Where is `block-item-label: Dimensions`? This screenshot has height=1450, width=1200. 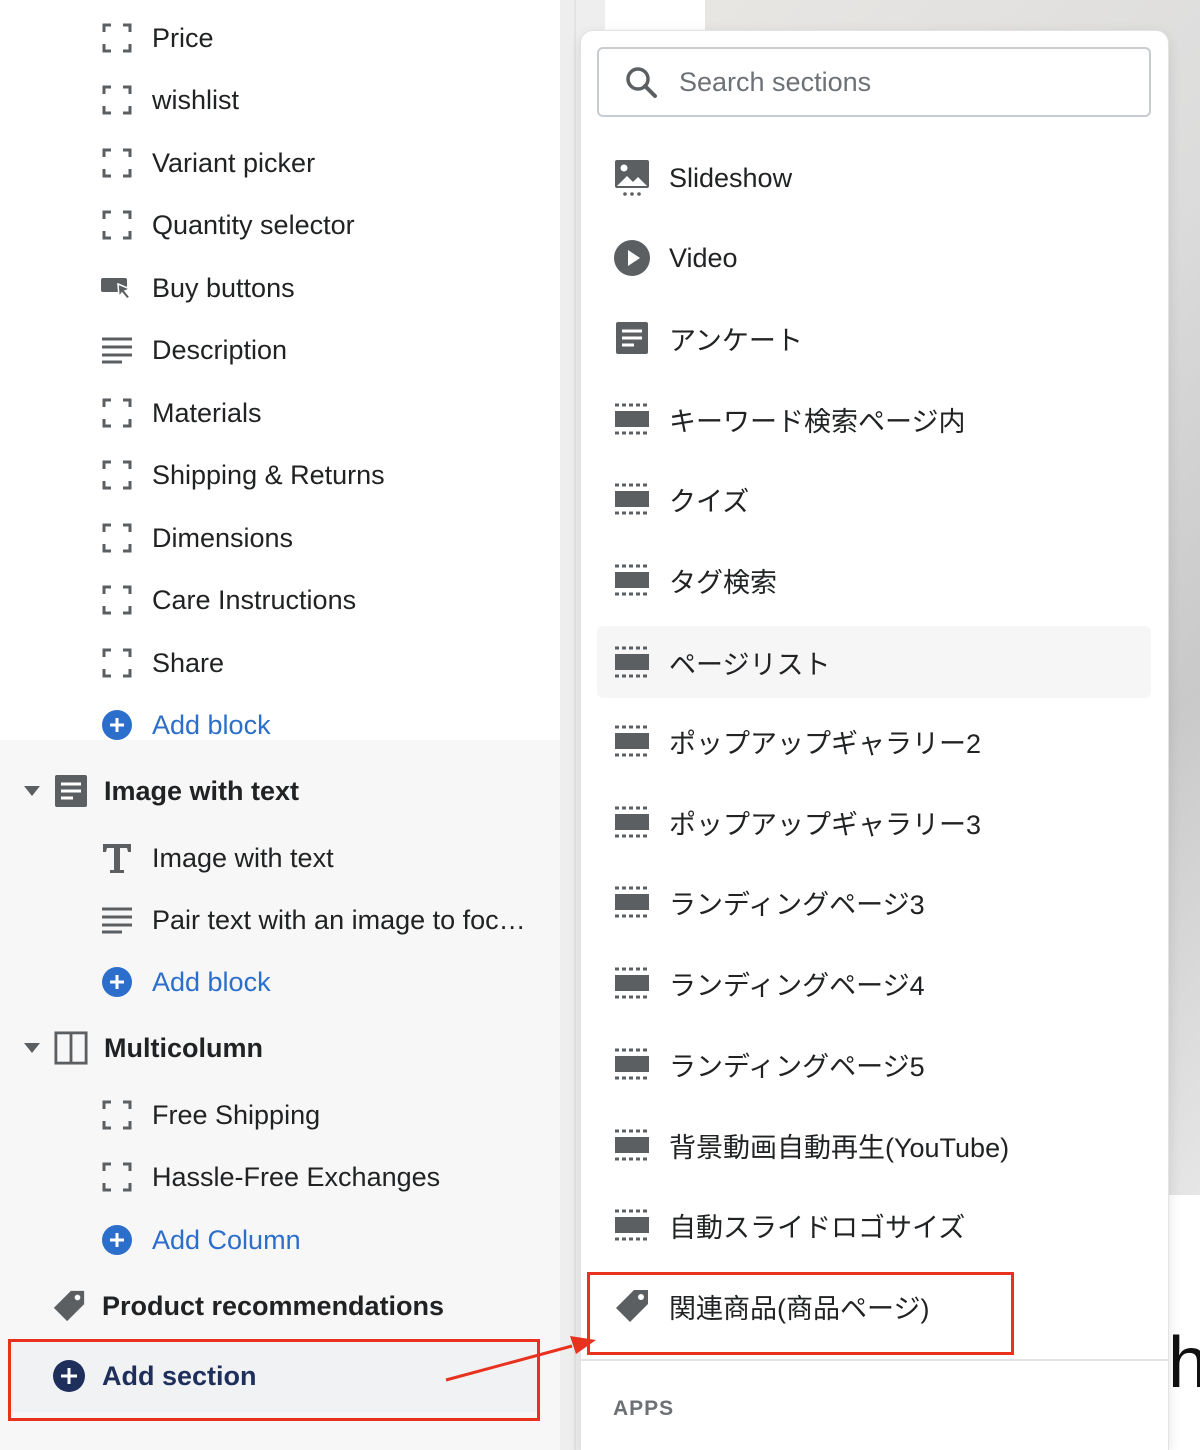 block-item-label: Dimensions is located at coordinates (223, 537).